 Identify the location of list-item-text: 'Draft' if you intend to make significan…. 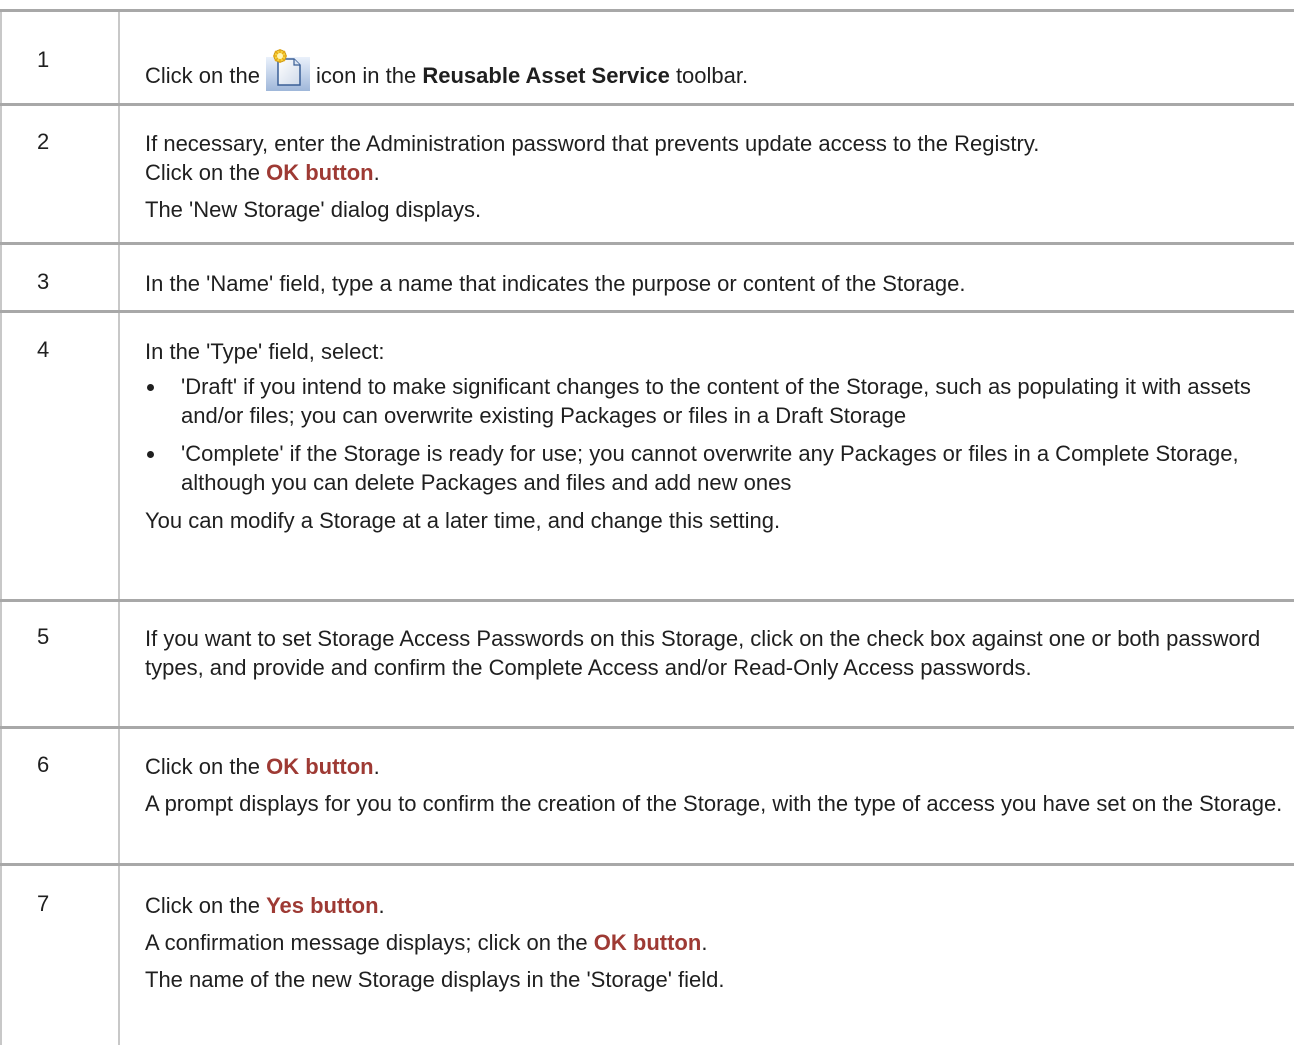
(716, 401).